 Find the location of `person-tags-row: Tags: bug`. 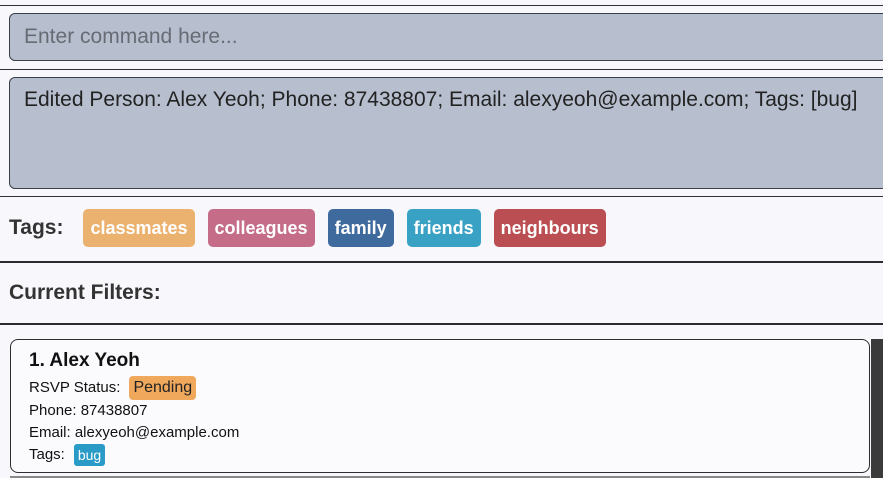

person-tags-row: Tags: bug is located at coordinates (440, 455).